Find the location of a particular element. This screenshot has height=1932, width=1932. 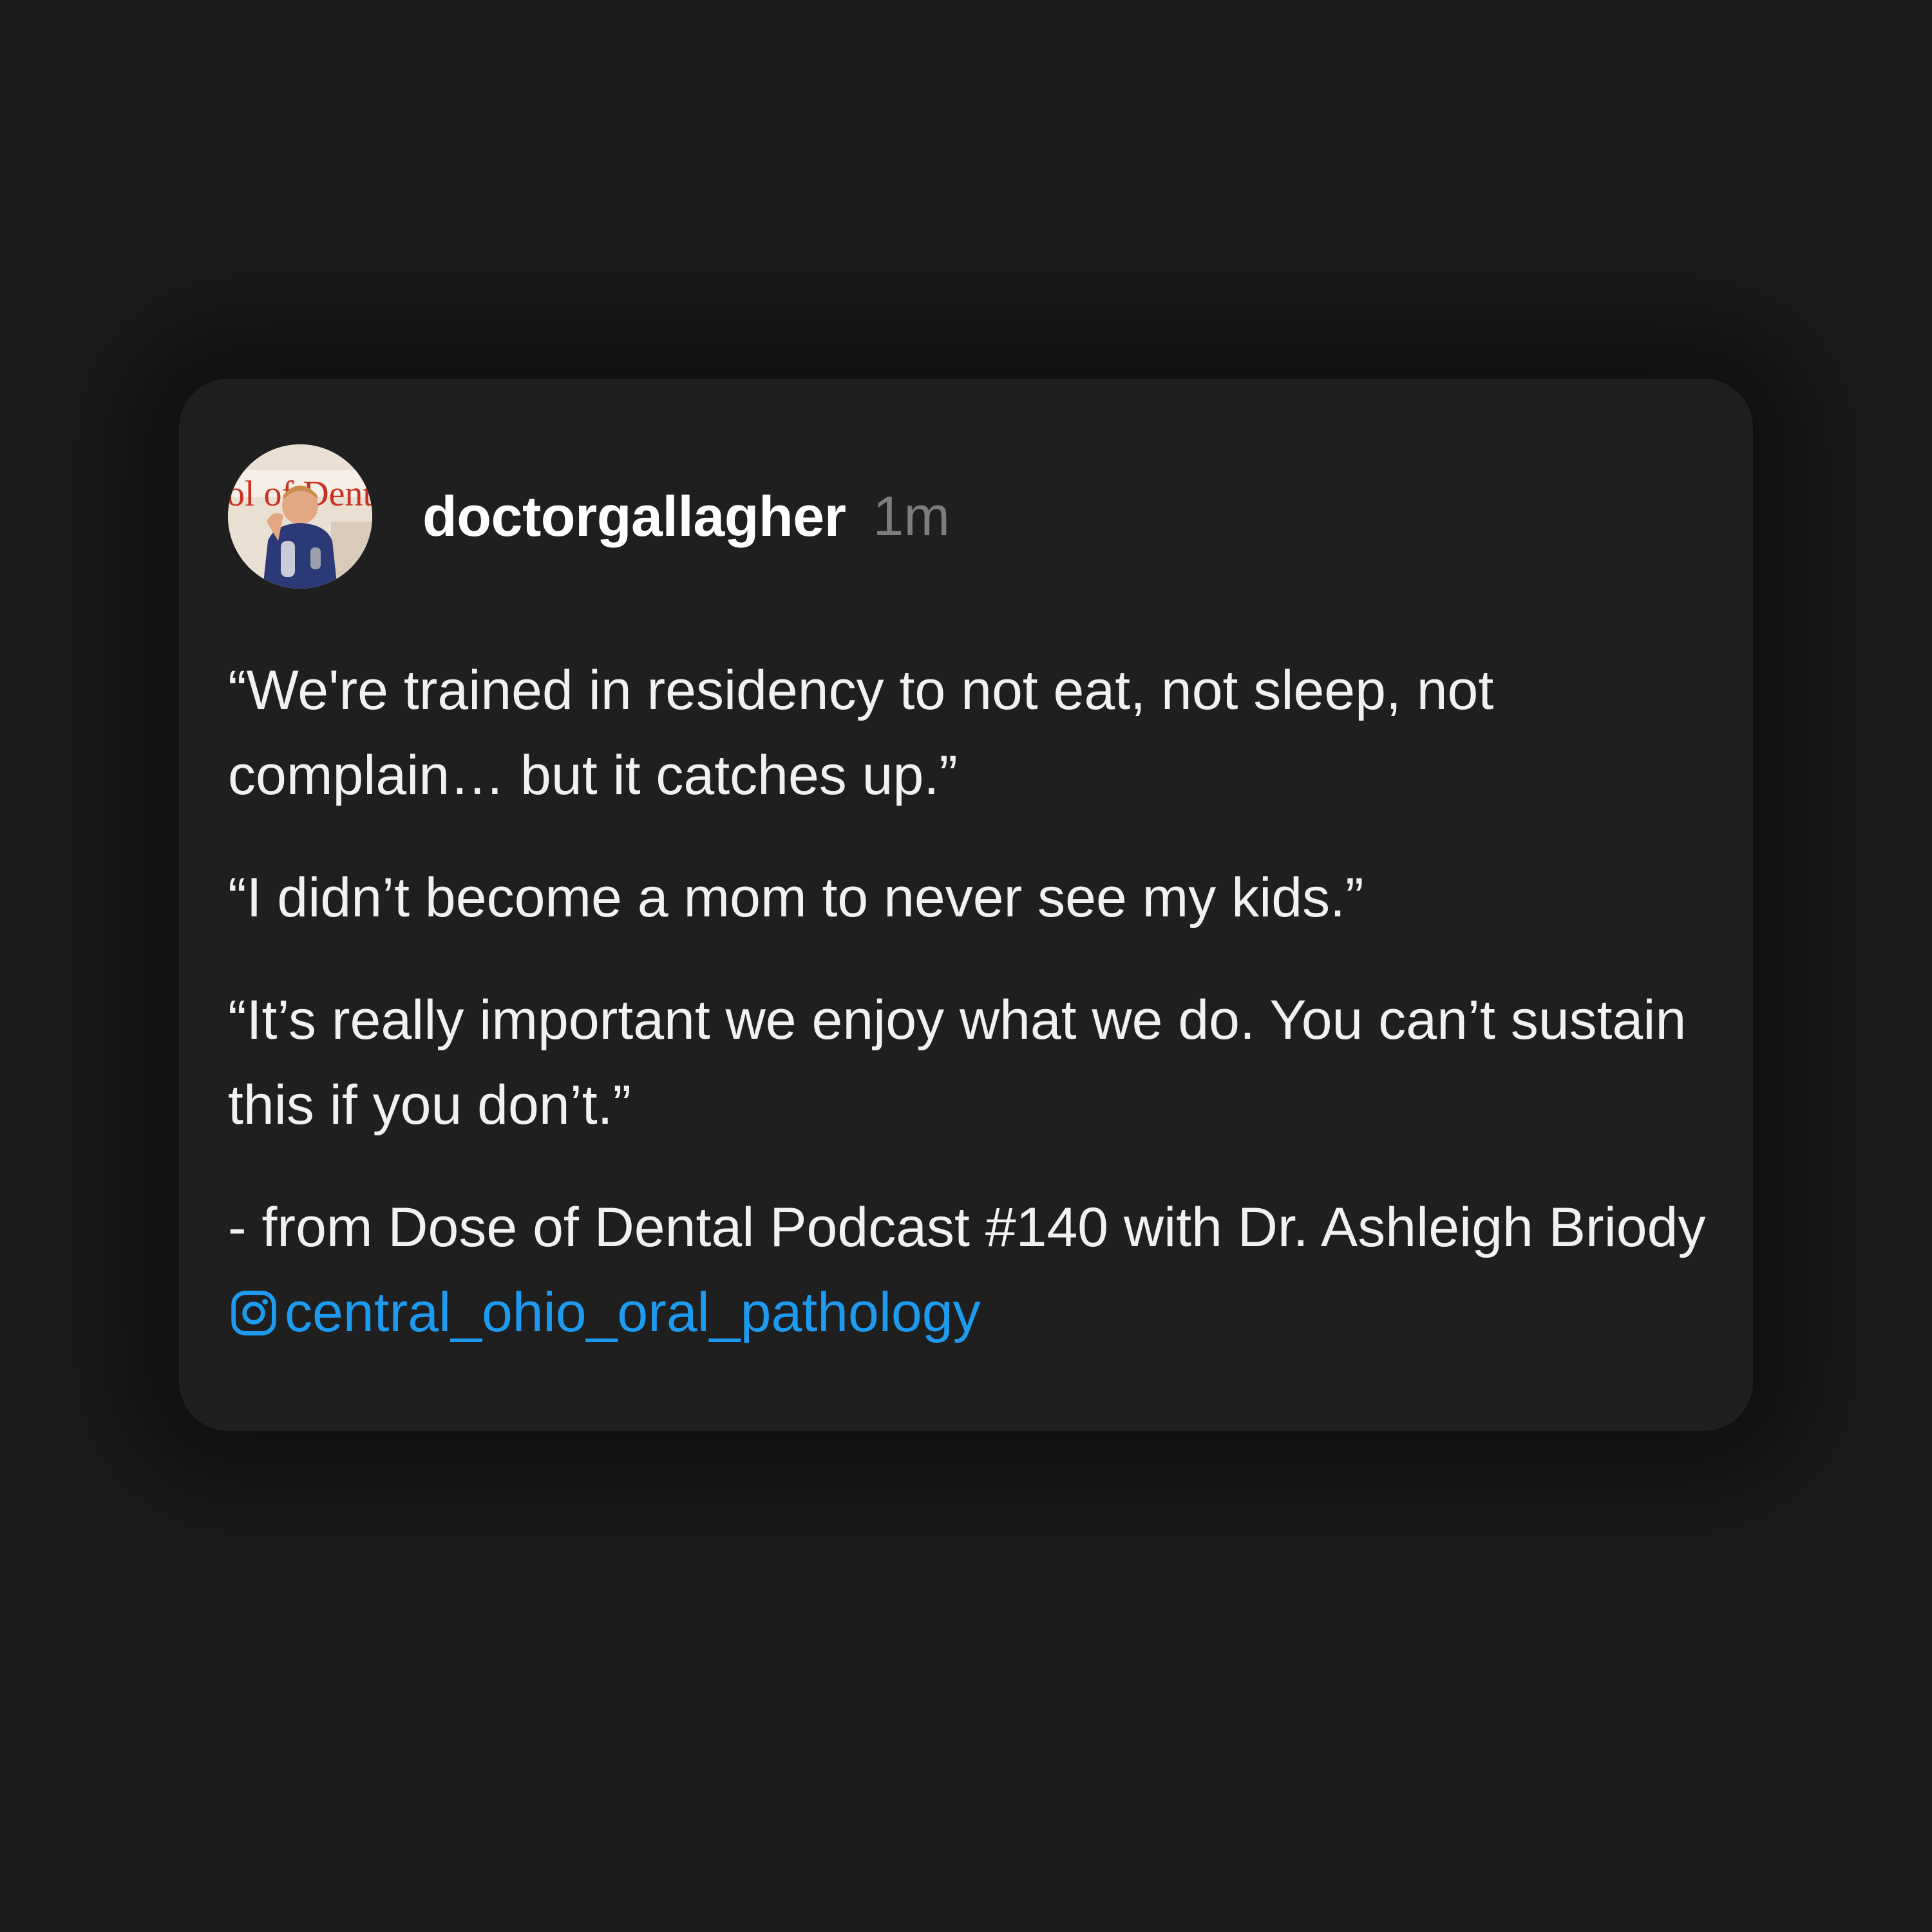

instagram-mention-link: central_ohio_oral_pathology is located at coordinates (604, 1313).